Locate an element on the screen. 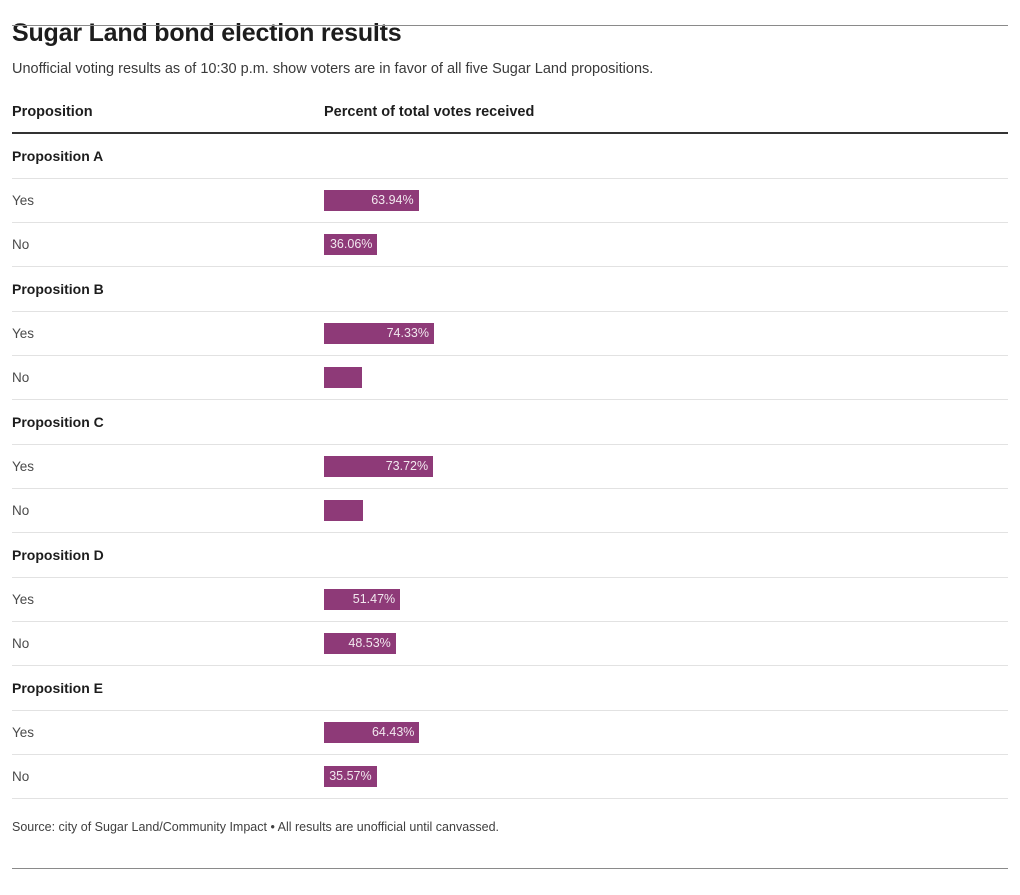 This screenshot has width=1020, height=895. table-row: Yes 74.33% is located at coordinates (510, 334).